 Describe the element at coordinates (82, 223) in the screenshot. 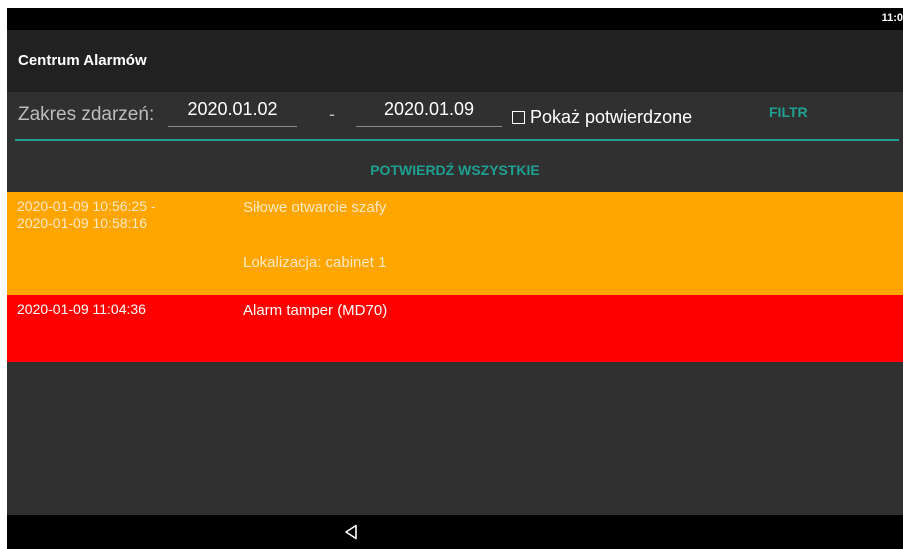

I see `alarm-time-end: 2020-01-09 10:58:16` at that location.